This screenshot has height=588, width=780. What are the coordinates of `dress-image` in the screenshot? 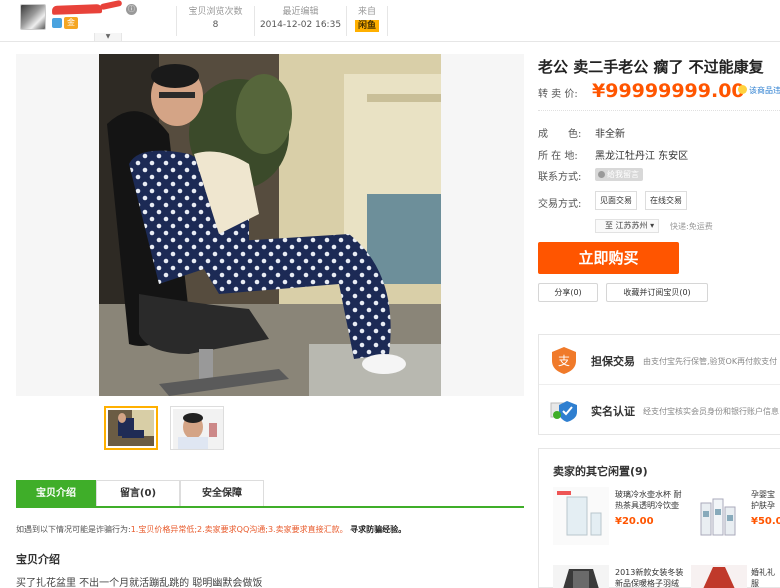 It's located at (719, 576).